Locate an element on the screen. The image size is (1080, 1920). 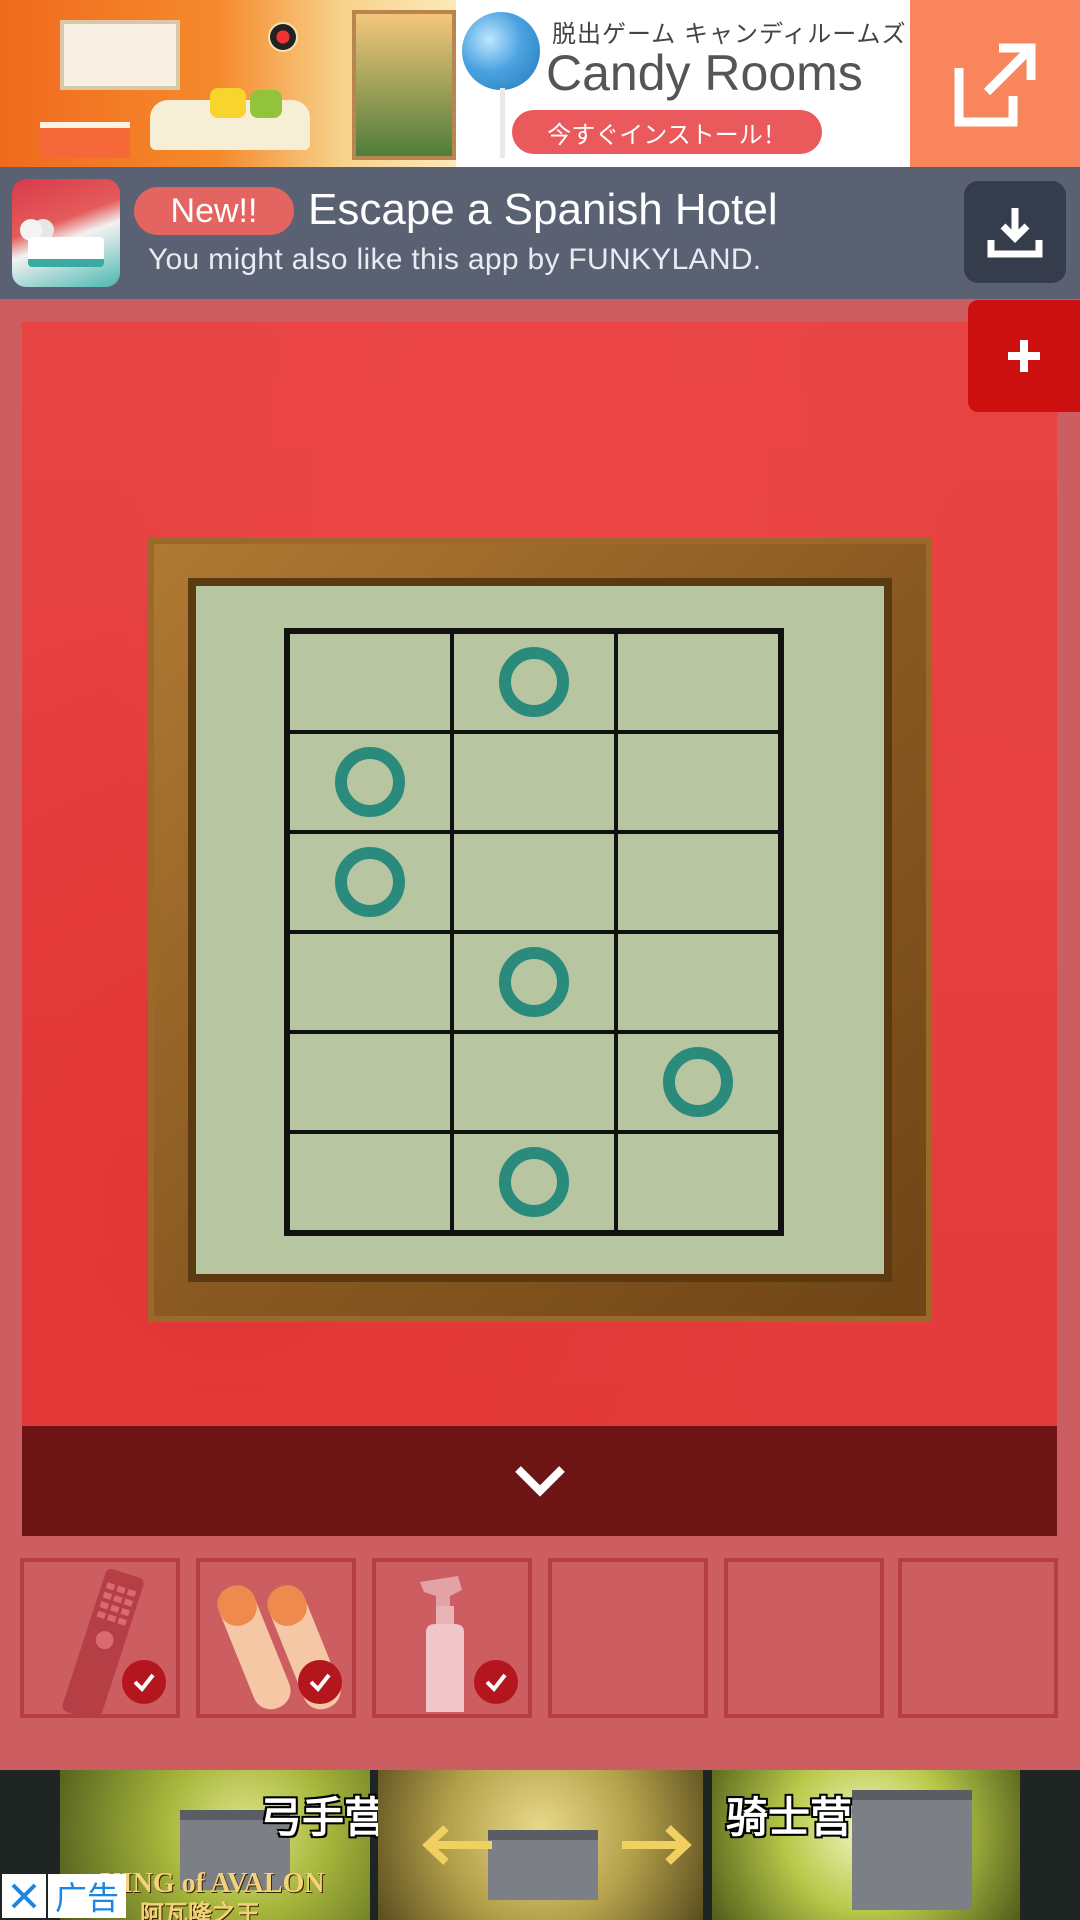
ad-label-left: 弓手营 is located at coordinates (323, 1817).